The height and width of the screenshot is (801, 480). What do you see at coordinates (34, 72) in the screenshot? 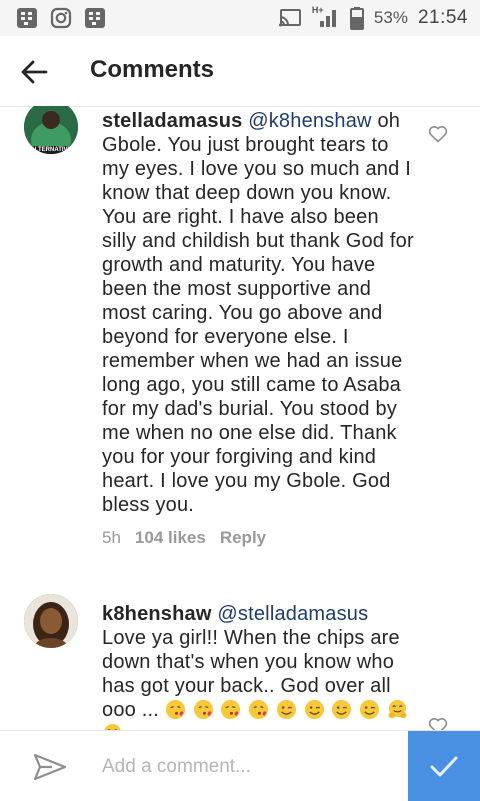
I see `arrow-left-icon` at bounding box center [34, 72].